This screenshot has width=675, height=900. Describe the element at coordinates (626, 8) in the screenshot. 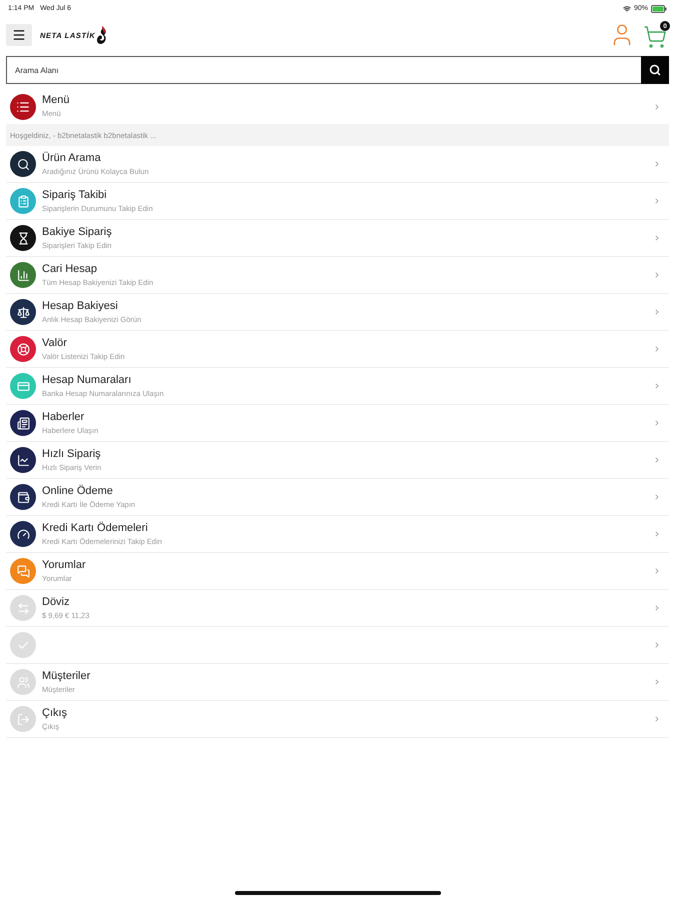

I see `wifi-icon` at that location.